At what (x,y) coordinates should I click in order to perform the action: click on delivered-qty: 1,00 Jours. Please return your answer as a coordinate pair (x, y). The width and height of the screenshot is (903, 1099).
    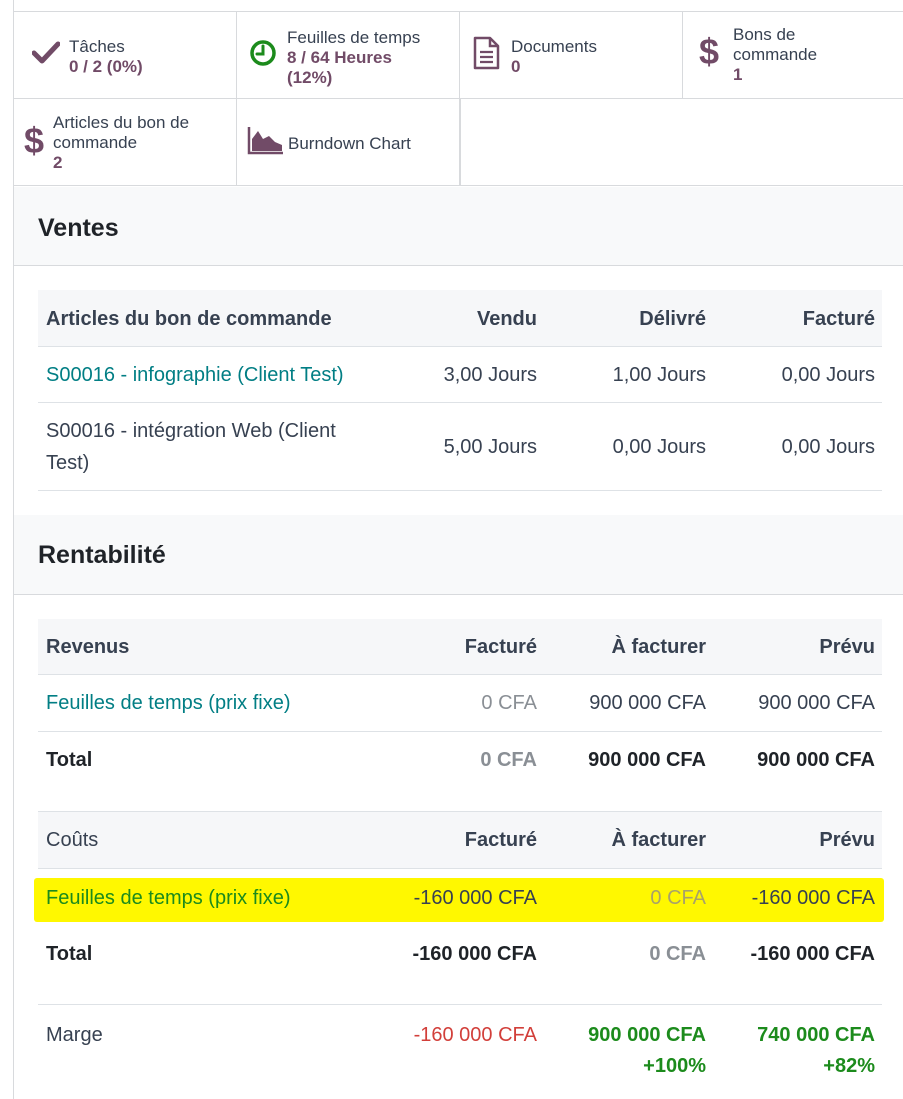
    Looking at the image, I should click on (659, 375).